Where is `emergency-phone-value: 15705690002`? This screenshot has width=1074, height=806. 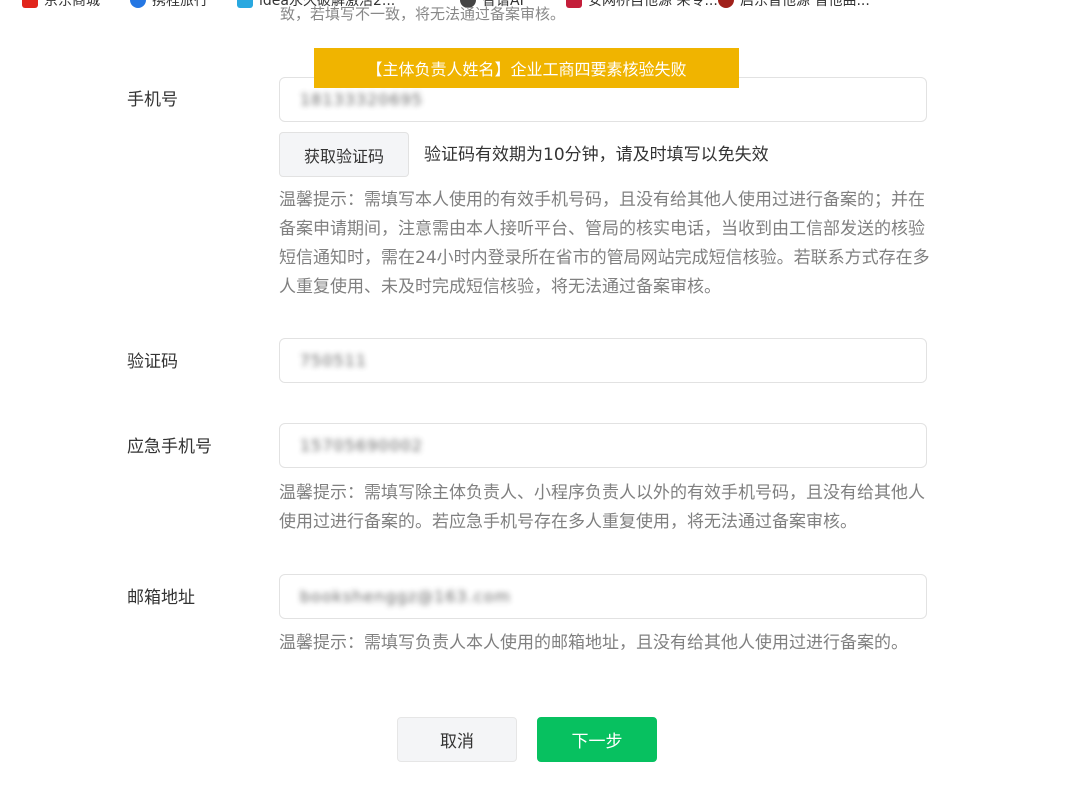
emergency-phone-value: 15705690002 is located at coordinates (361, 445).